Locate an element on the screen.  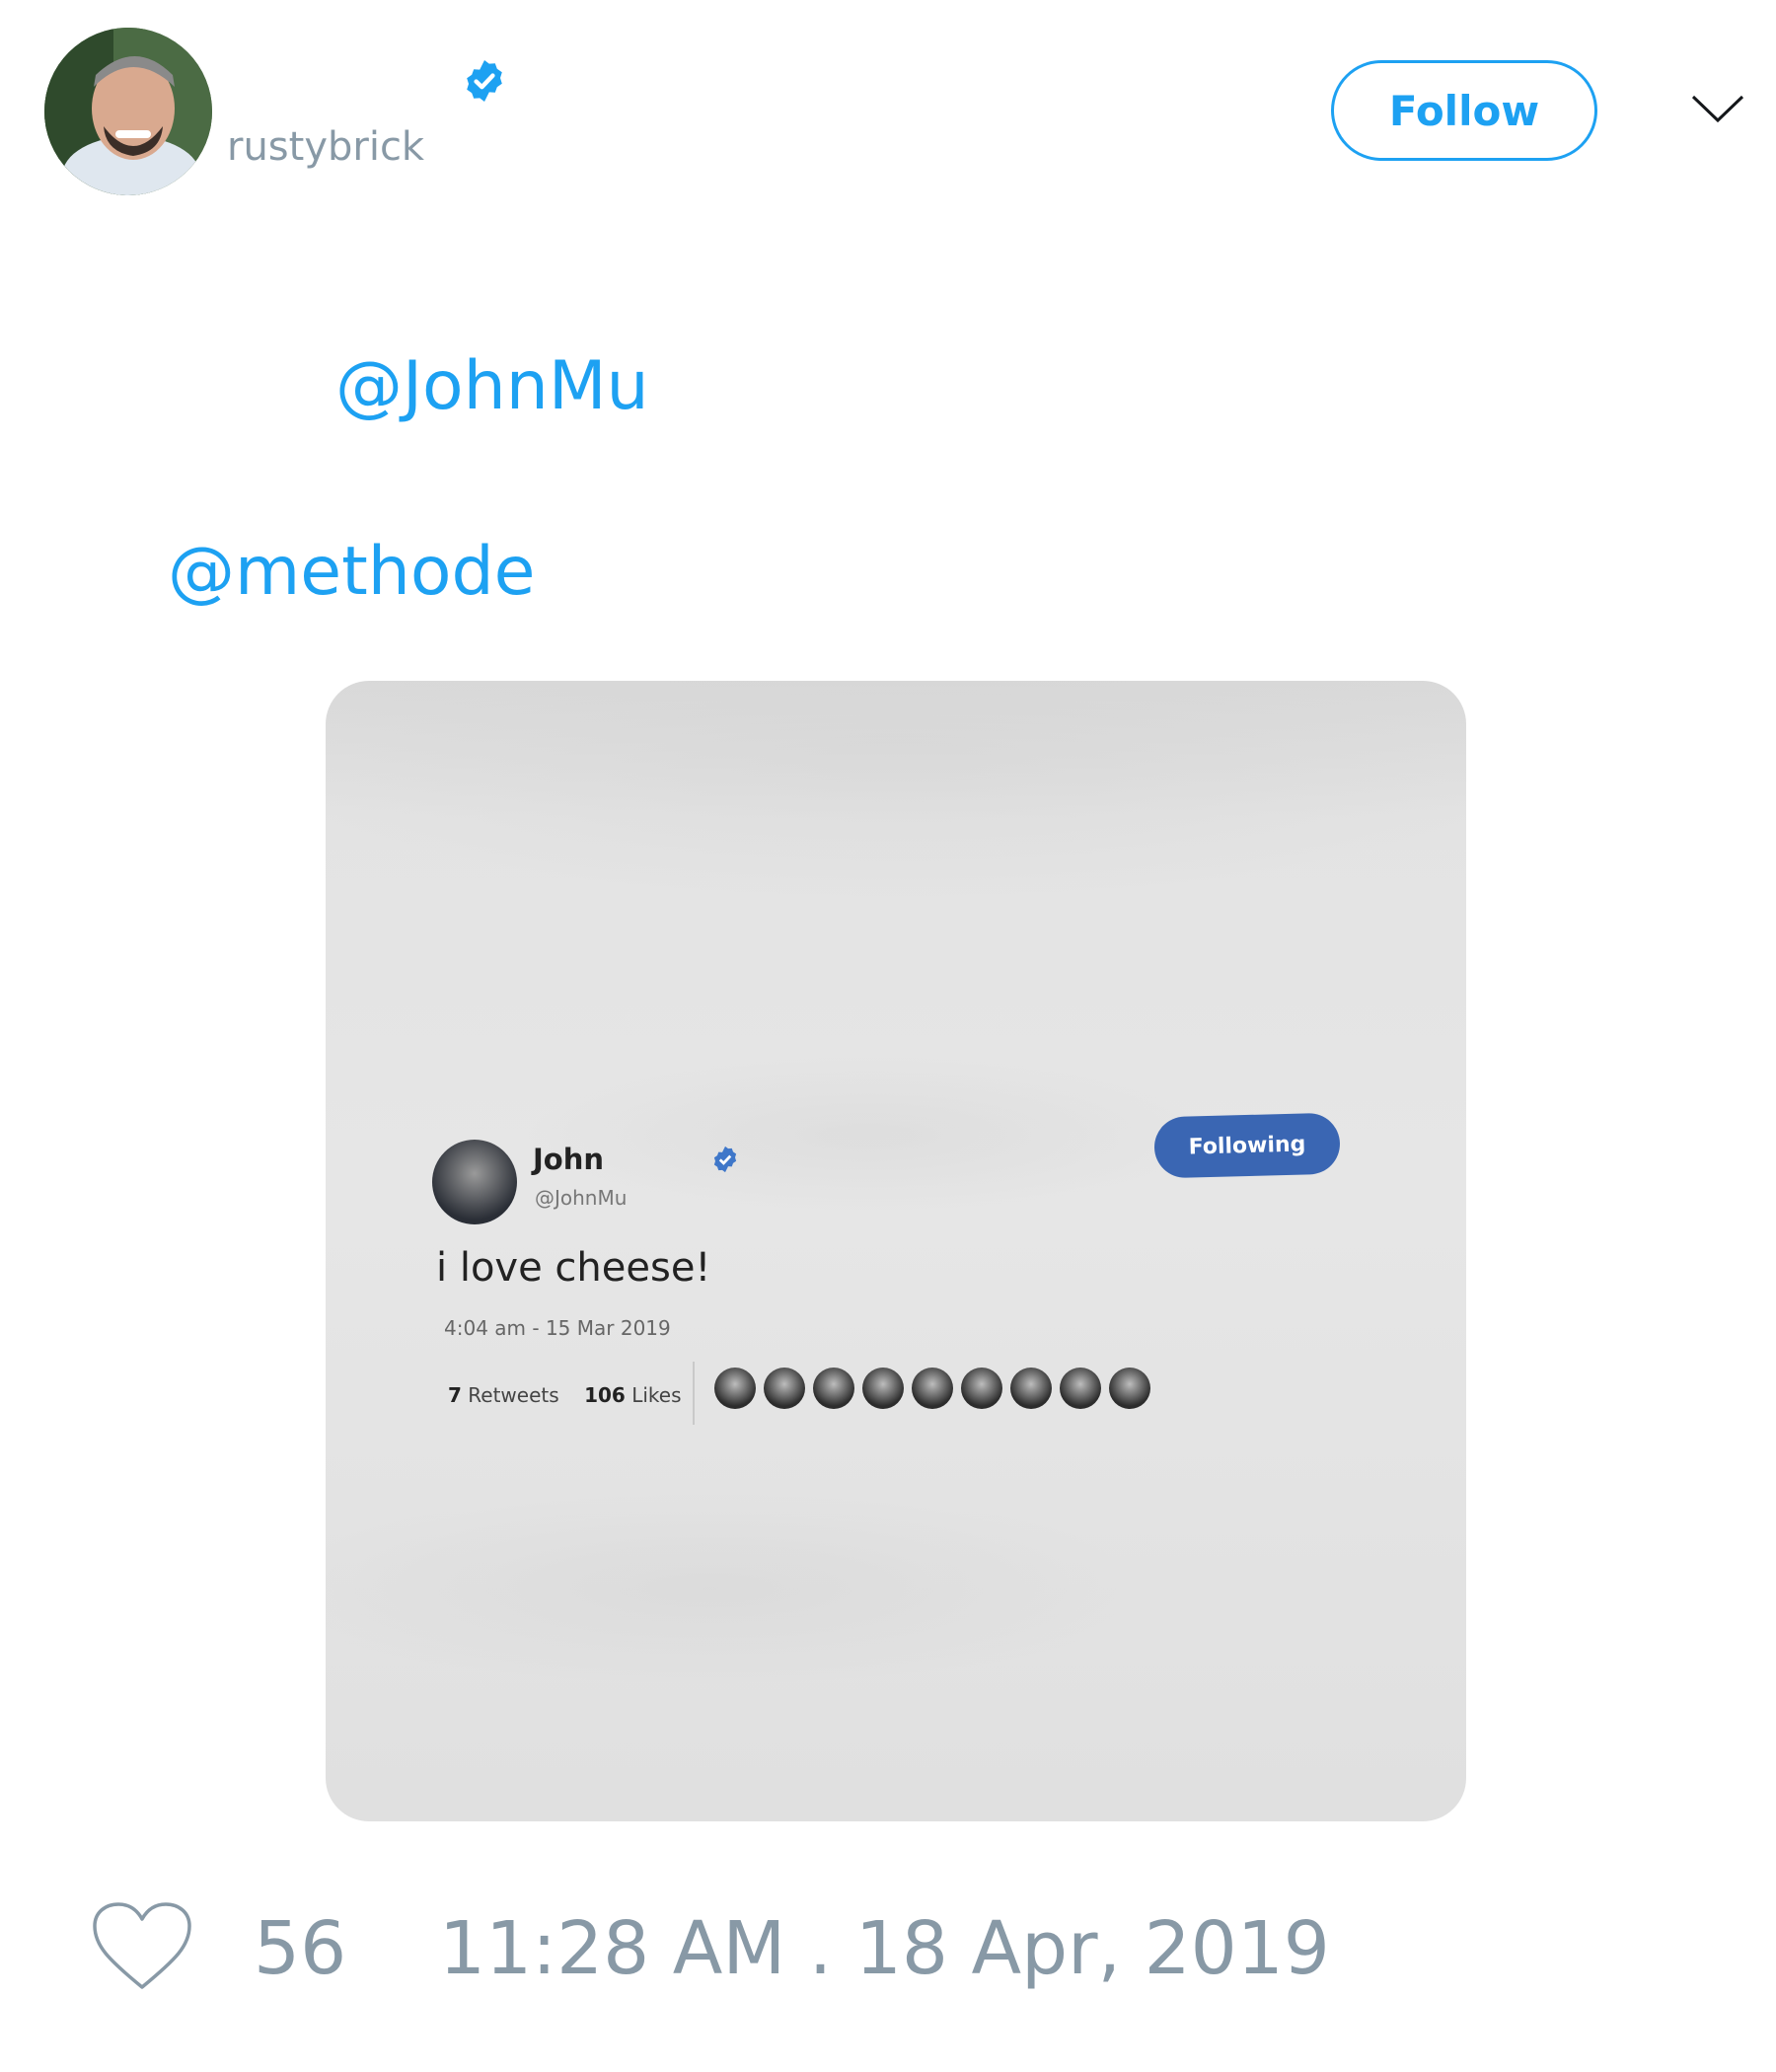
embedded-following-button: Following is located at coordinates (1247, 1145).